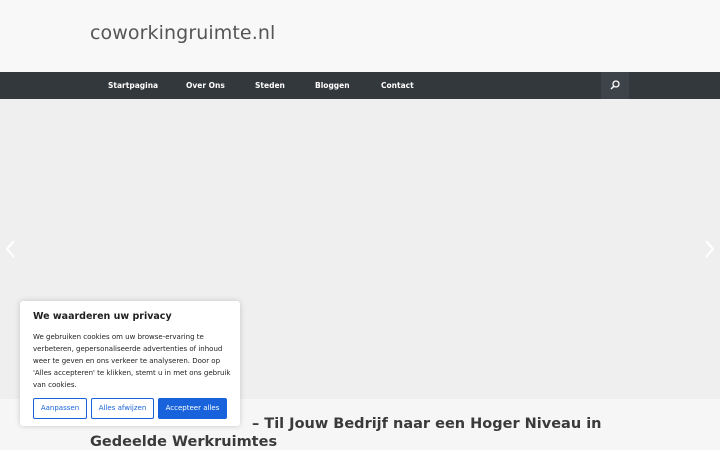 The height and width of the screenshot is (451, 720). Describe the element at coordinates (270, 85) in the screenshot. I see `nav-item-steden: Steden` at that location.